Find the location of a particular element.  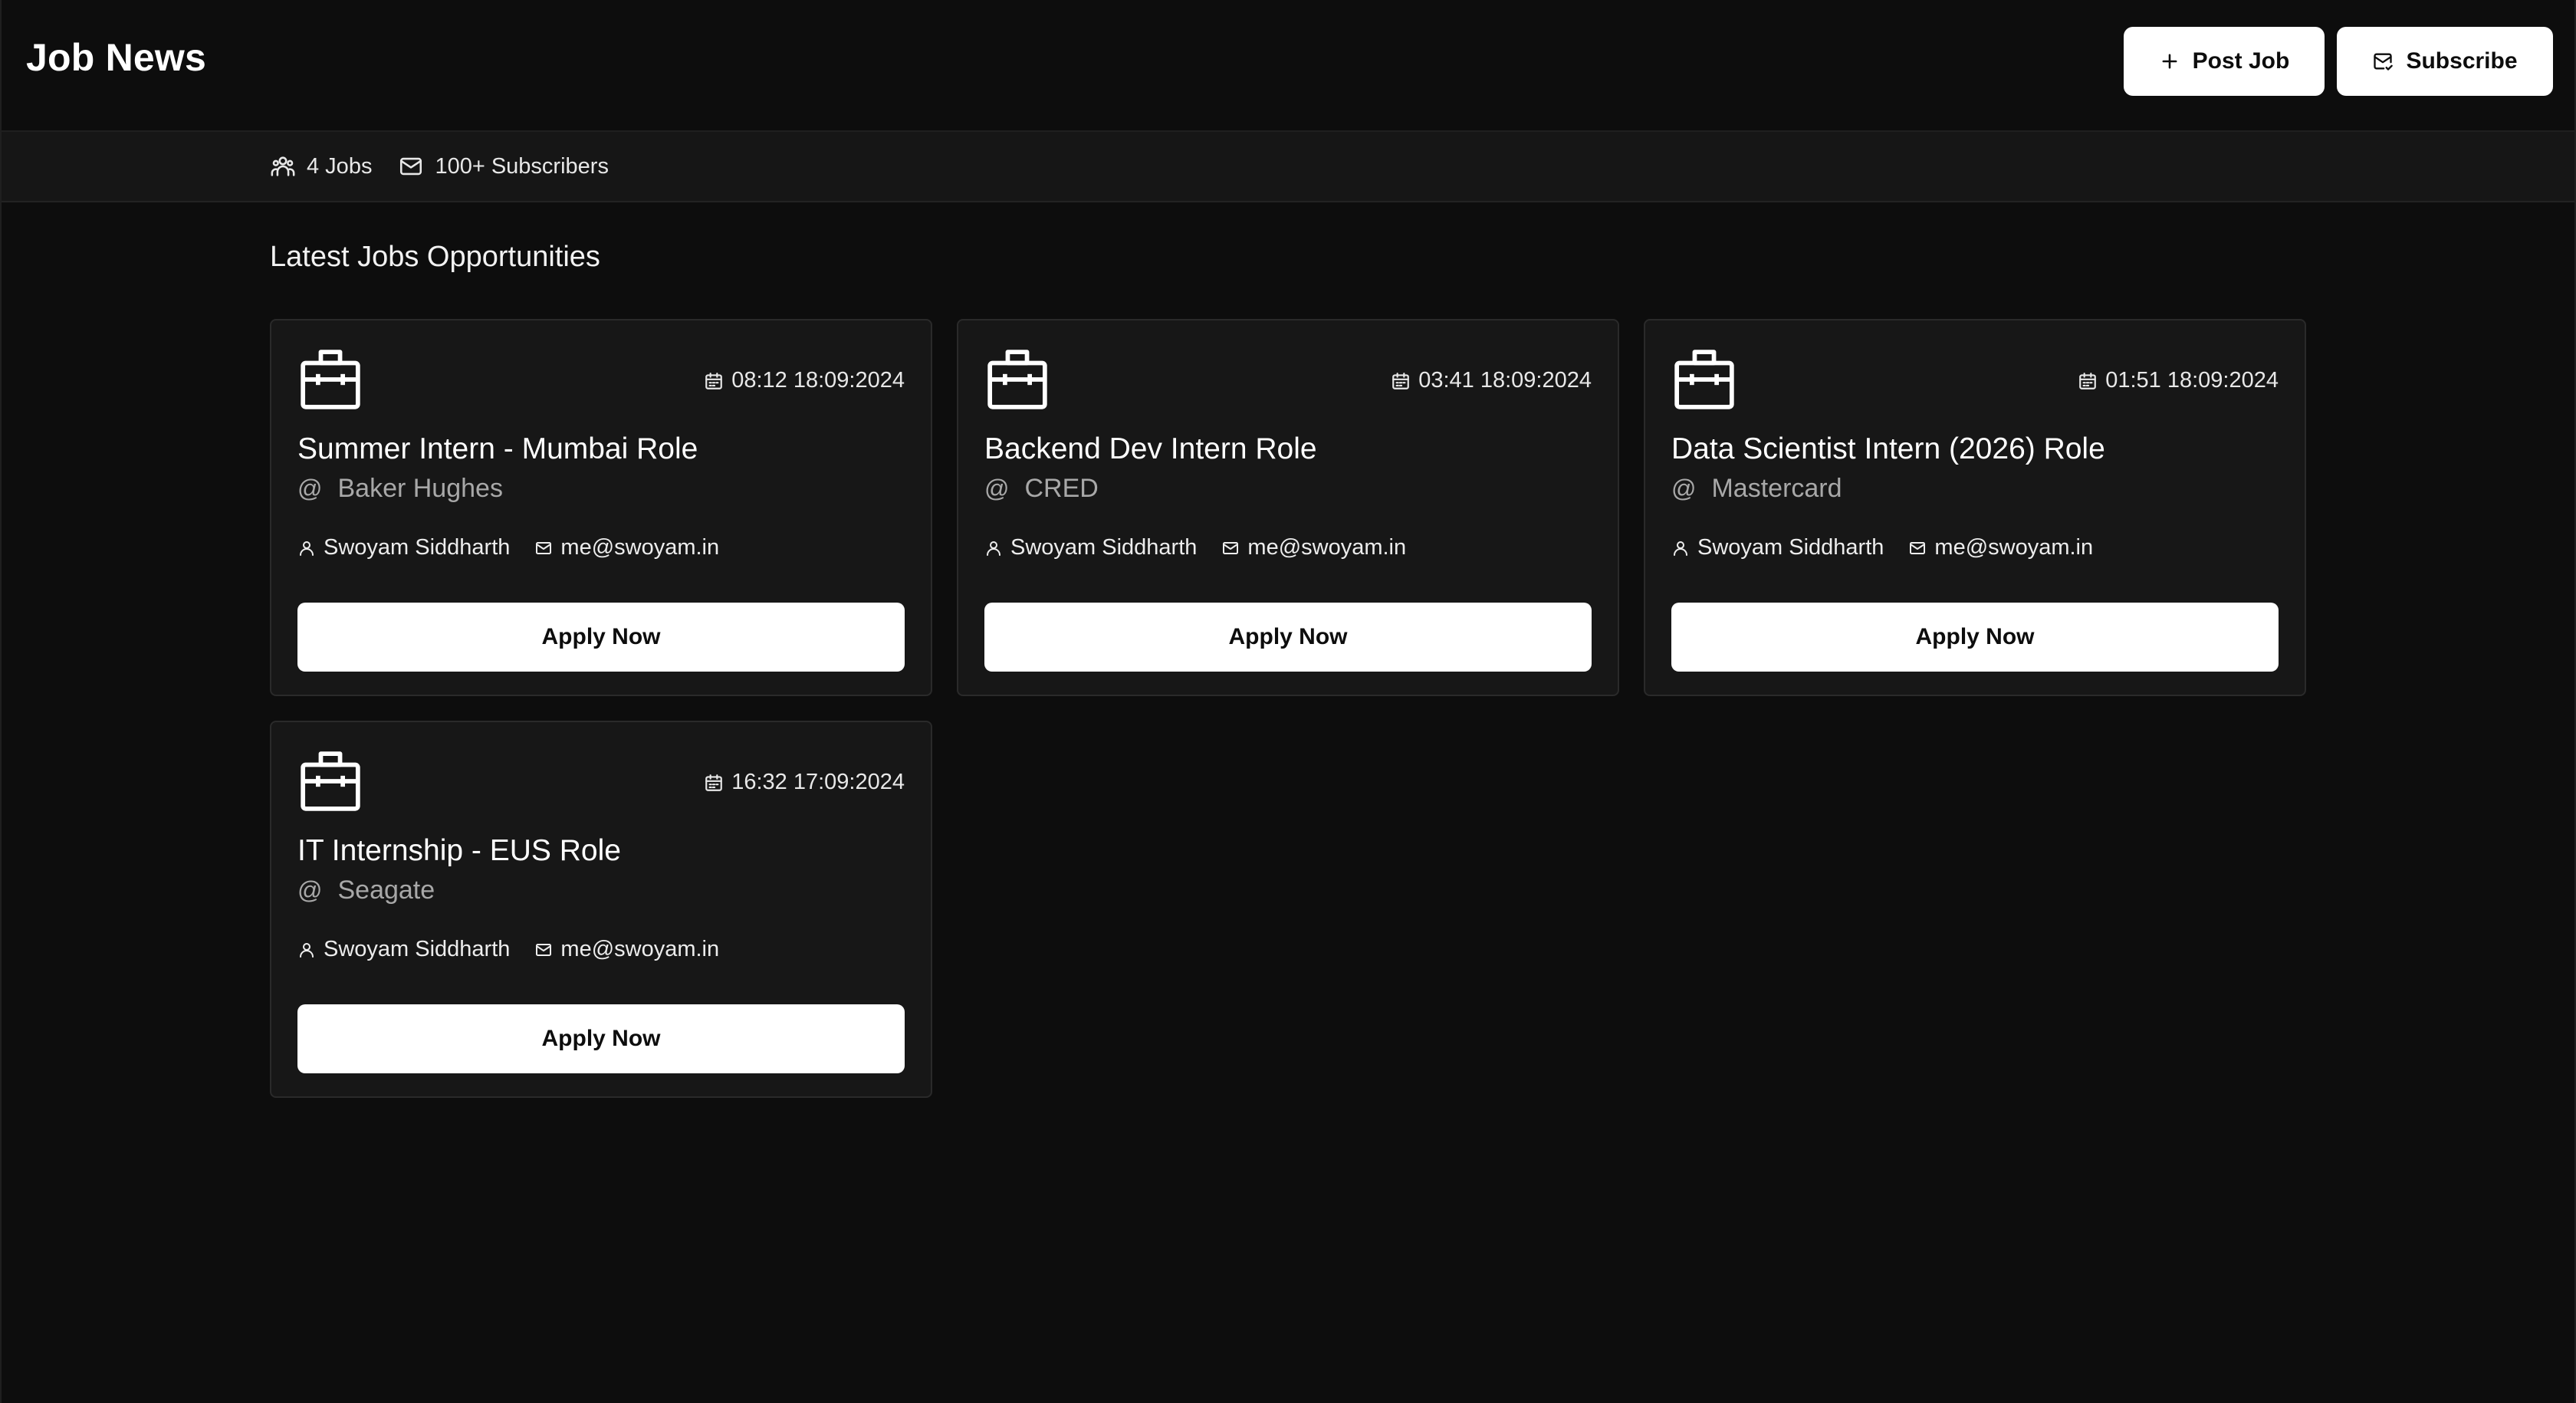

top-header: Job News Post Job Subscribe is located at coordinates (1288, 66).